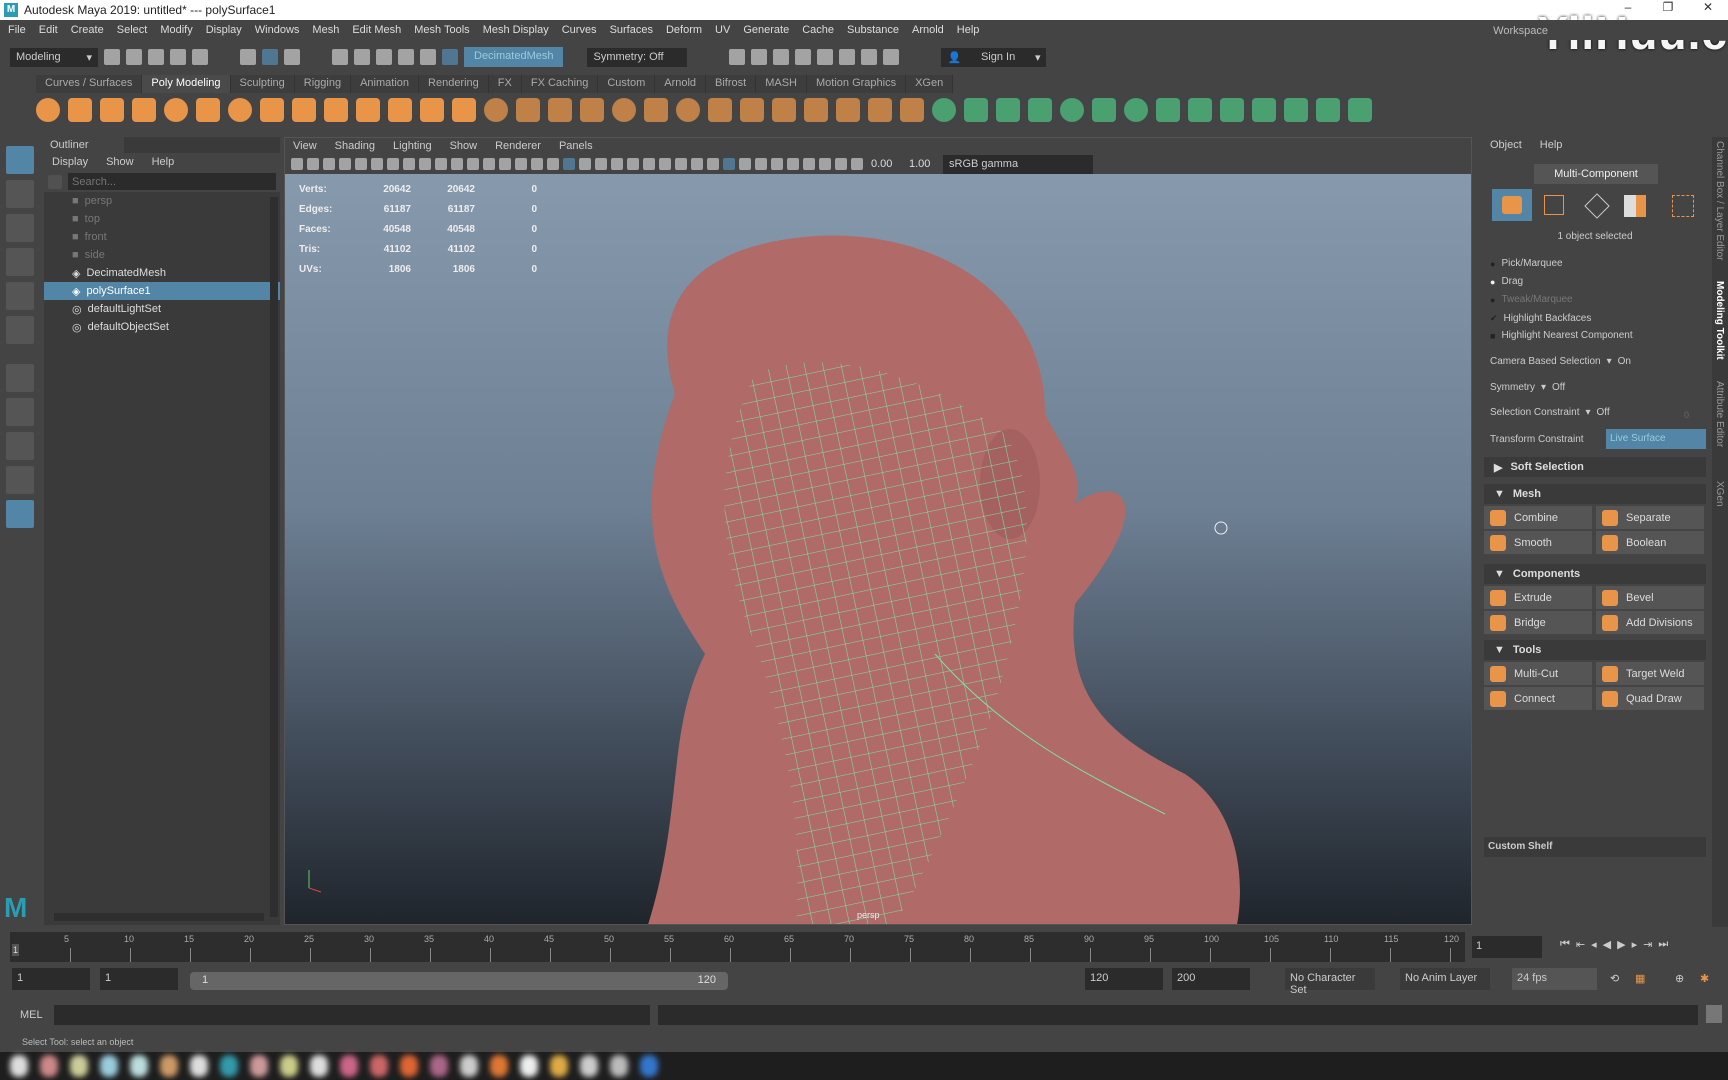  I want to click on menu-create: Create, so click(87, 30).